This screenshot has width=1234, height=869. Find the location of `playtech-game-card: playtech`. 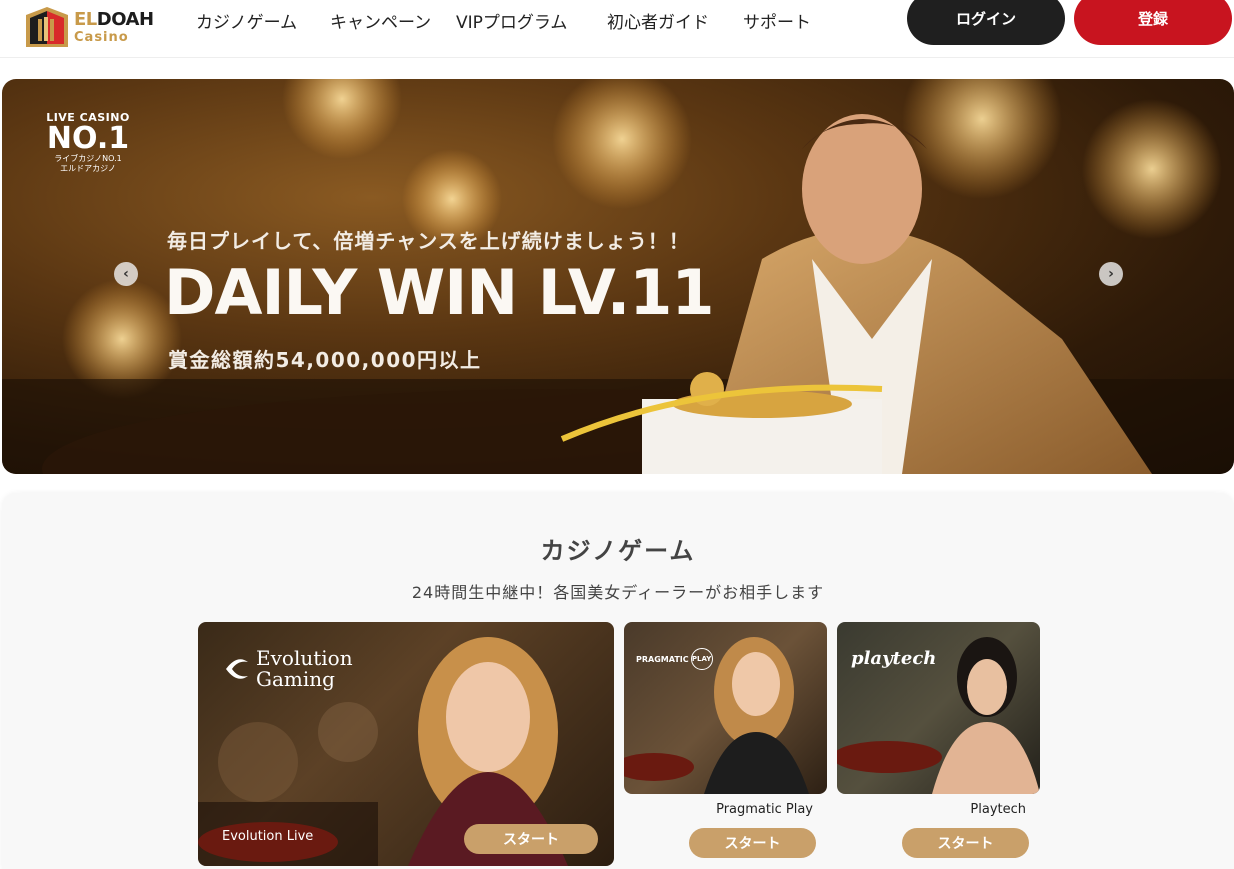

playtech-game-card: playtech is located at coordinates (938, 708).